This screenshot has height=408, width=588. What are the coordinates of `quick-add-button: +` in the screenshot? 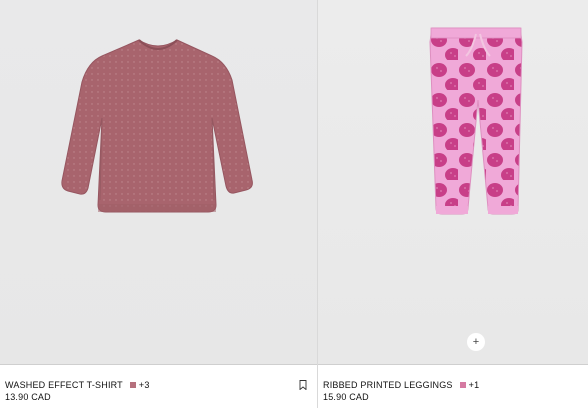 It's located at (476, 342).